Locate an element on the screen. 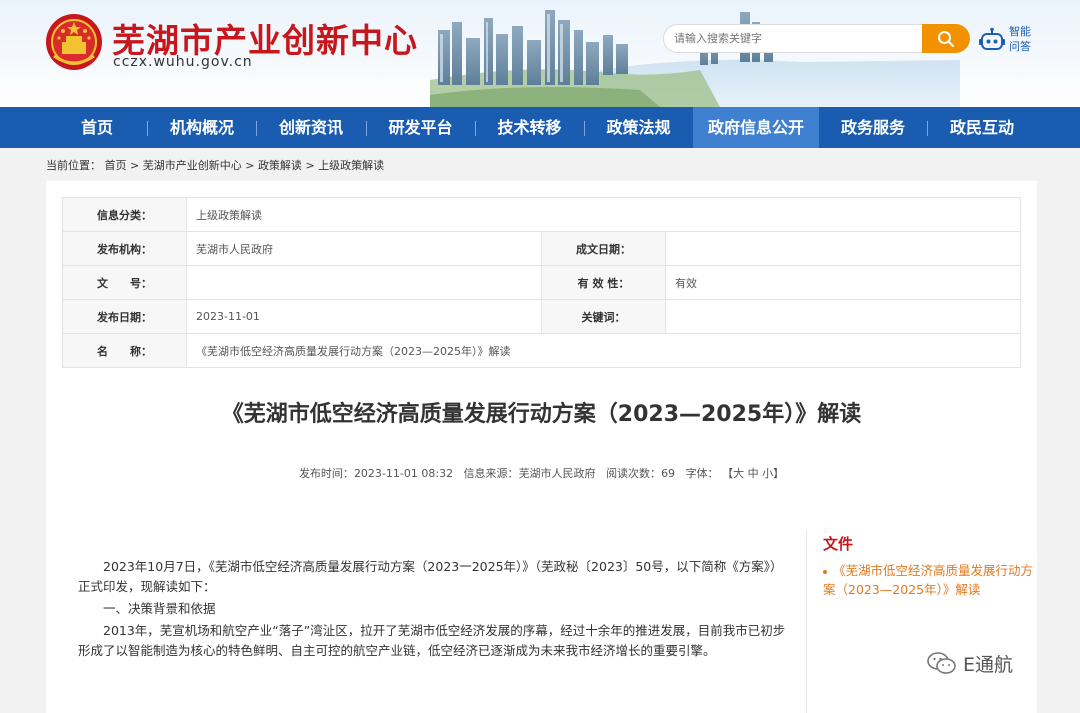 The height and width of the screenshot is (713, 1080). article-title: 《芜湖市低空经济高质量发展行动方案（2023—2025年）》解读 is located at coordinates (541, 414).